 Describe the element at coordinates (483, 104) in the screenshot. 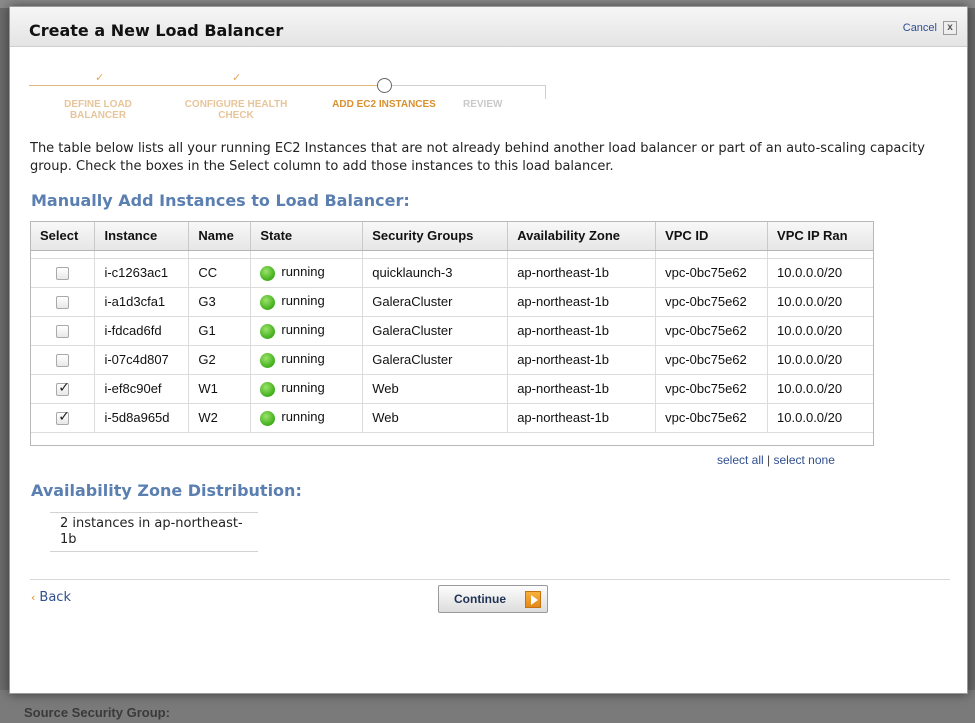

I see `wizard-step-review: REVIEW` at that location.